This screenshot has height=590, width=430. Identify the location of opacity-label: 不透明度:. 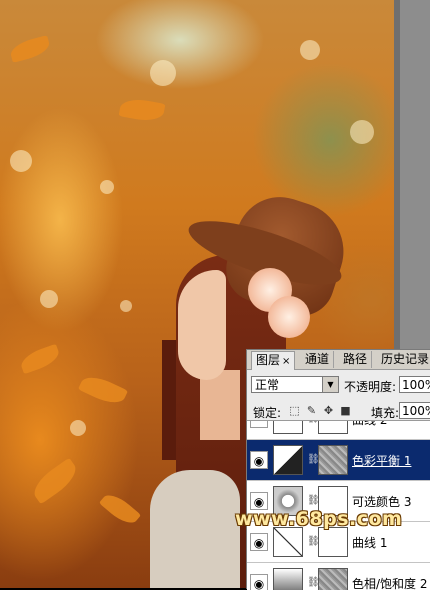
(370, 387).